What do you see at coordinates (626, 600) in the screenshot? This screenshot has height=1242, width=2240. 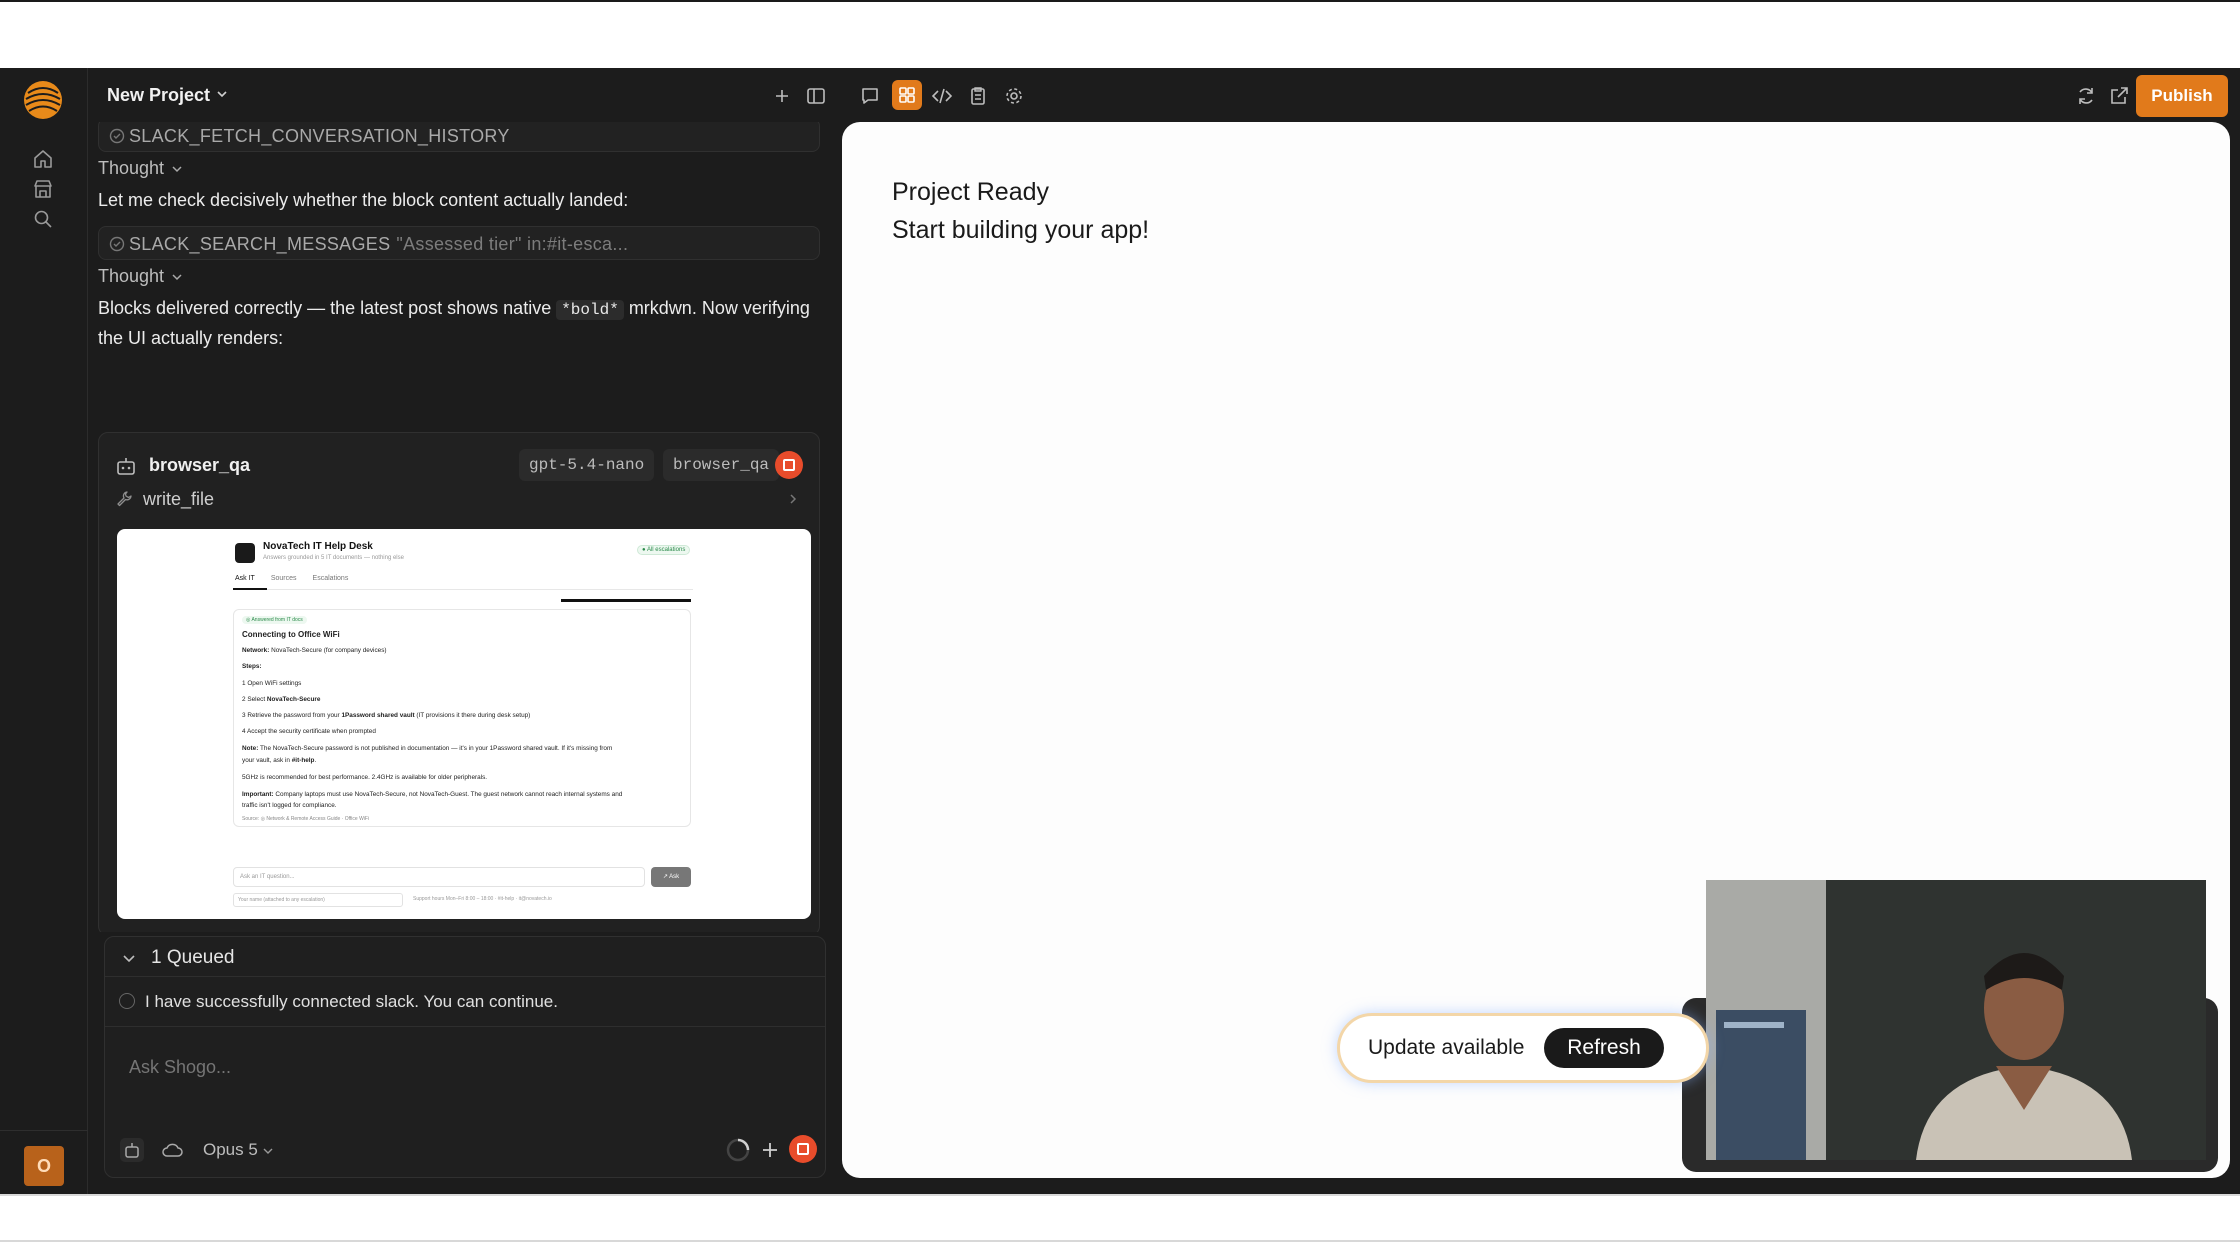 I see `screenshot-user-bubble` at bounding box center [626, 600].